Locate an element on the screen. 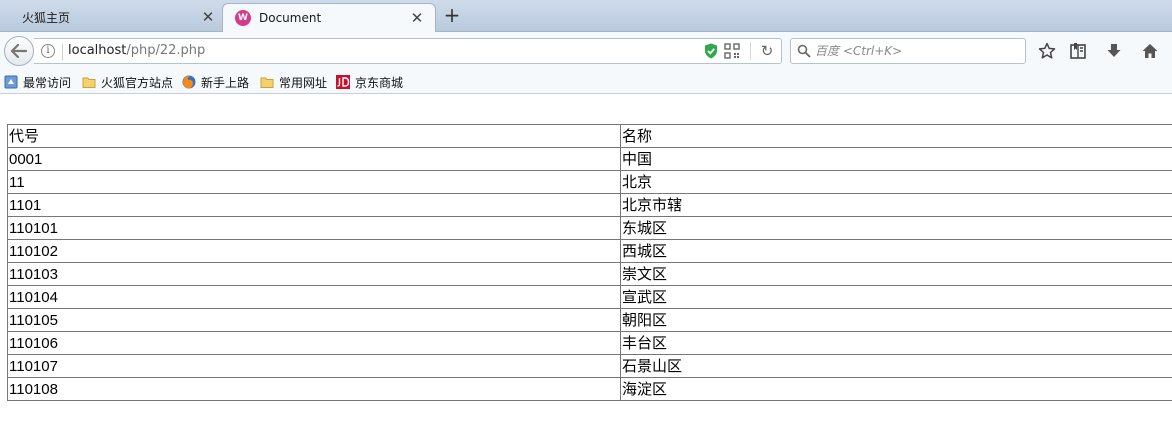 This screenshot has height=439, width=1172. table-row: 110106 丰台区 is located at coordinates (589, 343).